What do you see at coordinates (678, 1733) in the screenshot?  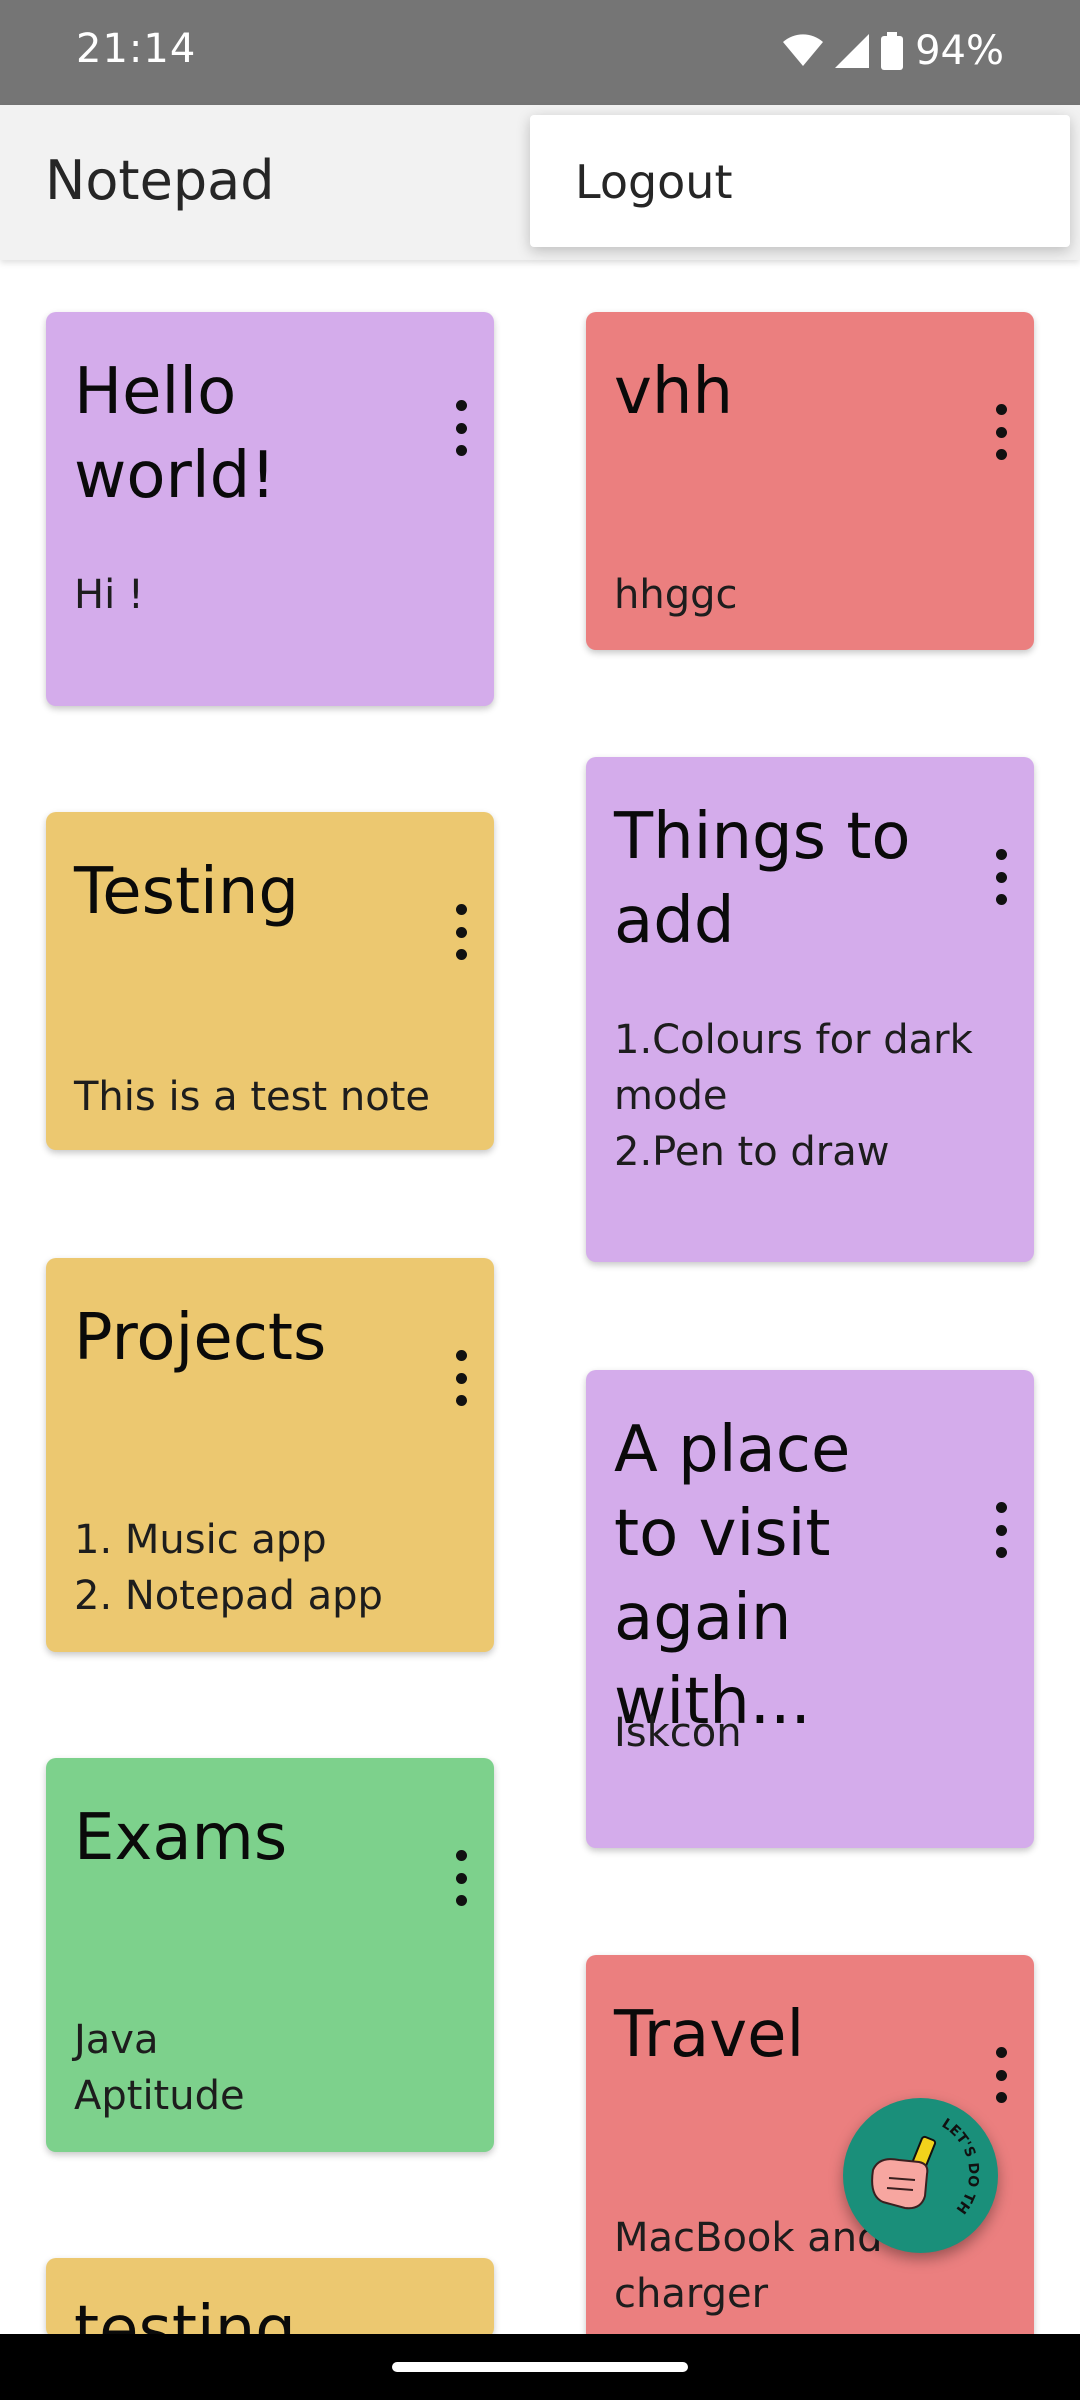 I see `note-body: Iskcon` at bounding box center [678, 1733].